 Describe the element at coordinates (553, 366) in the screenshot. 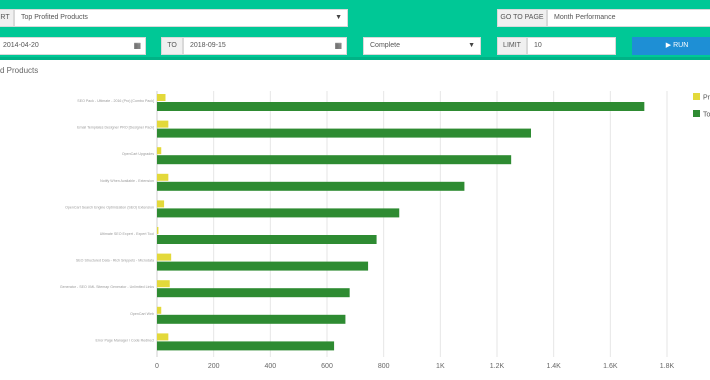

I see `x-tick-label: 1.4K` at that location.